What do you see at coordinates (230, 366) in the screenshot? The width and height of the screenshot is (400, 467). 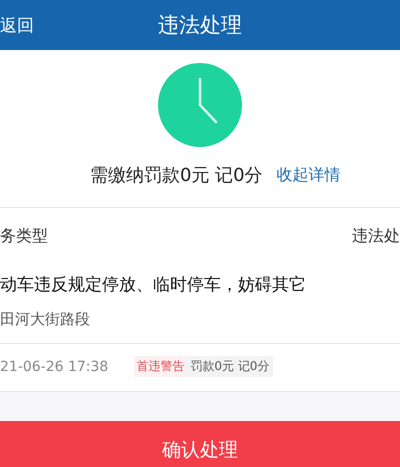 I see `penalty-tag: 罚款0元 记0分` at bounding box center [230, 366].